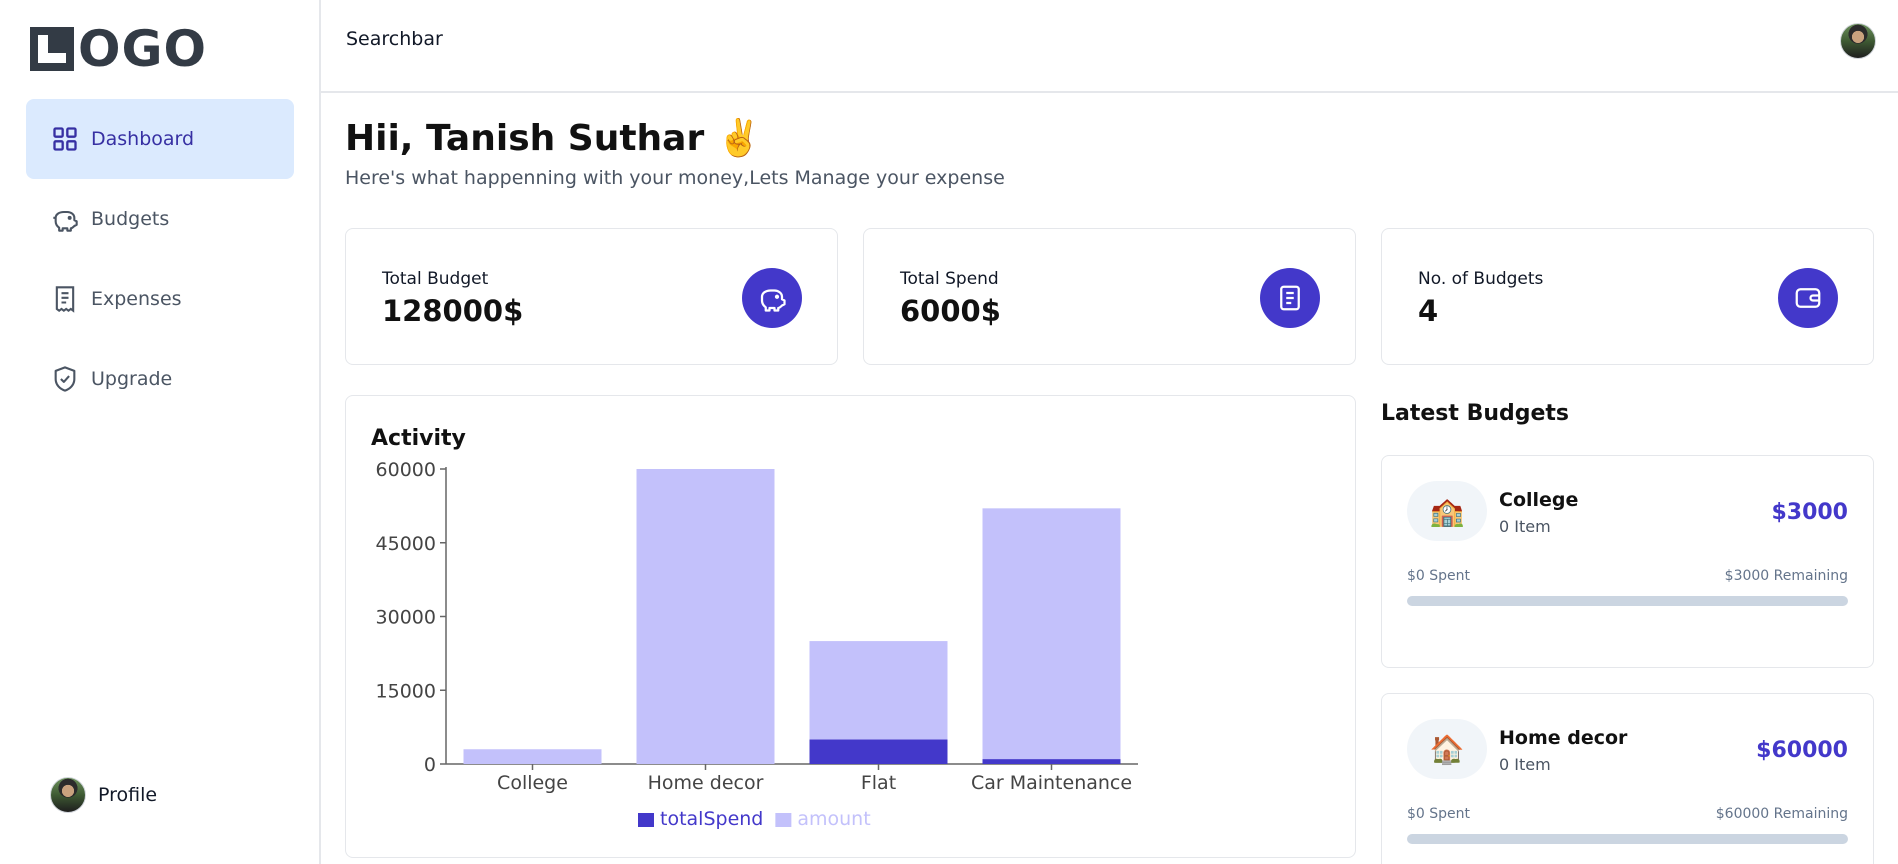 This screenshot has height=864, width=1898. I want to click on sidebar-item-label: Dashboard, so click(143, 139).